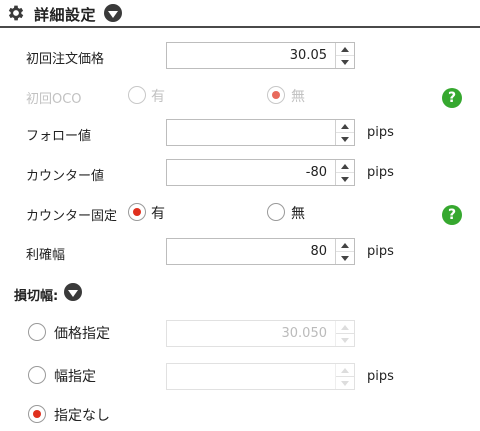 This screenshot has height=431, width=480. Describe the element at coordinates (251, 172) in the screenshot. I see `counter-value-input: -80` at that location.